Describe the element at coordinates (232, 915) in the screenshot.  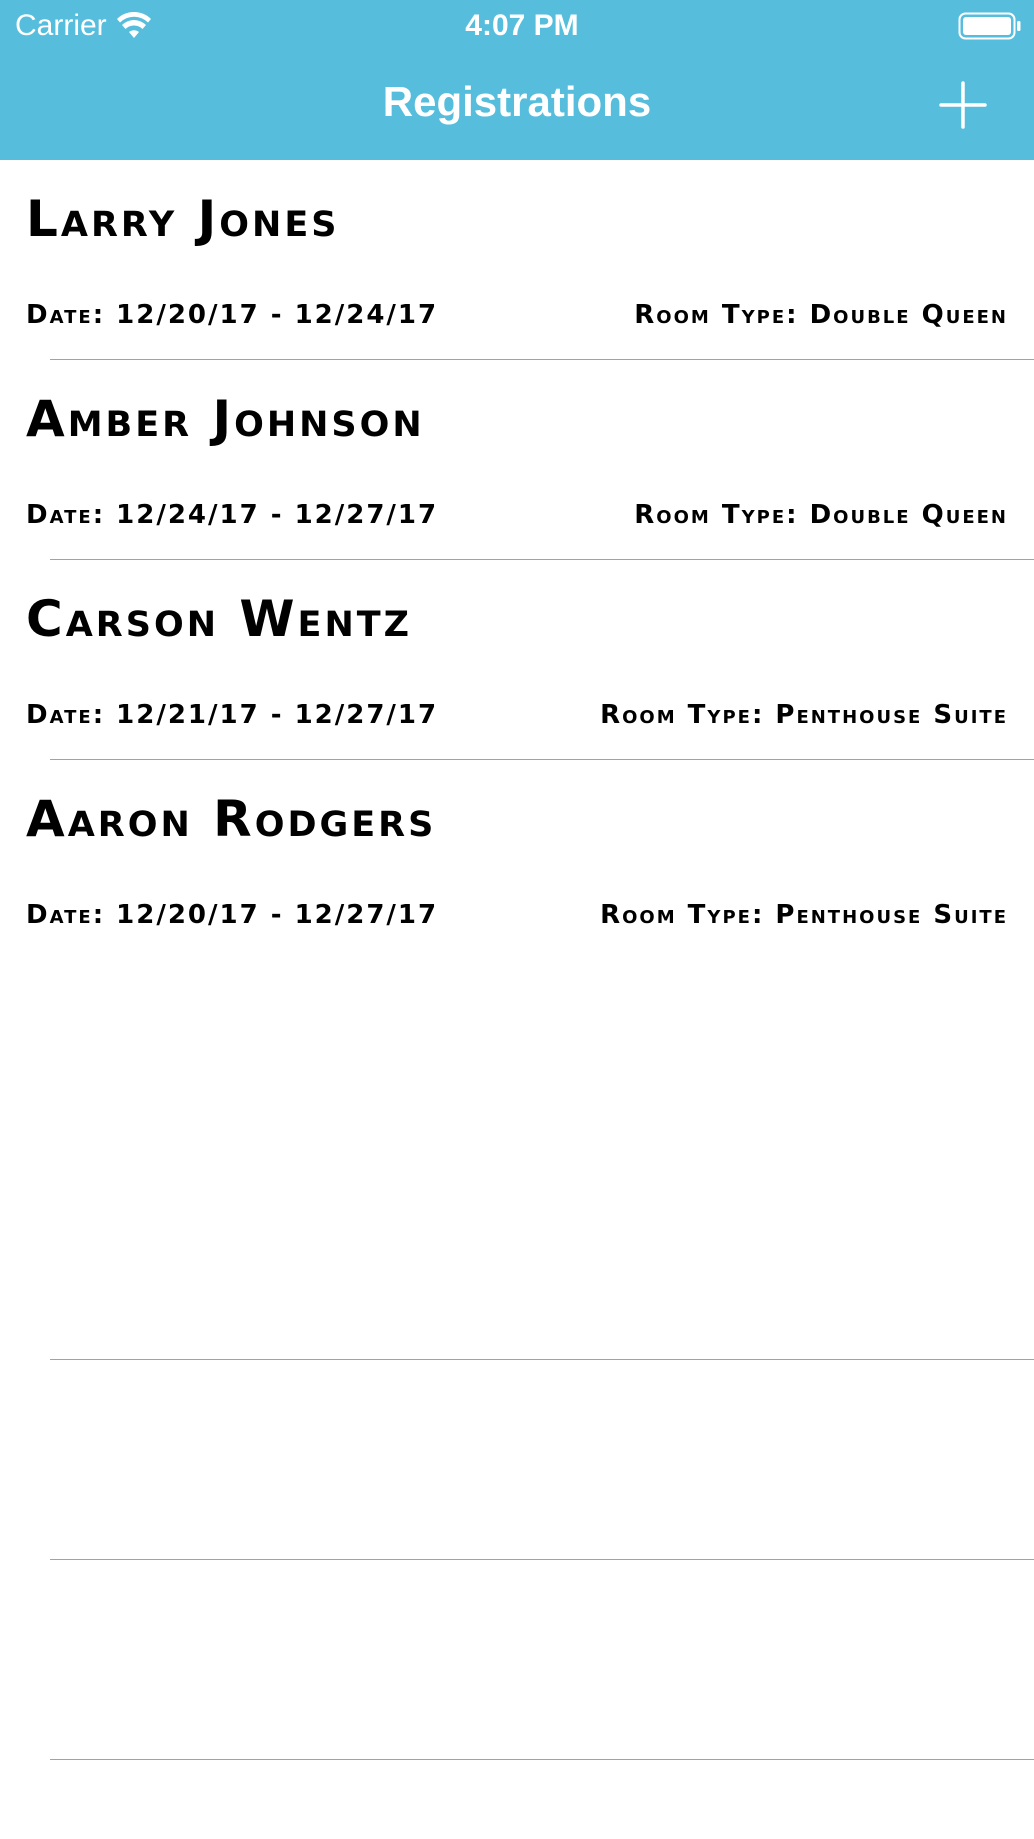
I see `stay-dates: Date: 12/20/17 - 12/27/17` at that location.